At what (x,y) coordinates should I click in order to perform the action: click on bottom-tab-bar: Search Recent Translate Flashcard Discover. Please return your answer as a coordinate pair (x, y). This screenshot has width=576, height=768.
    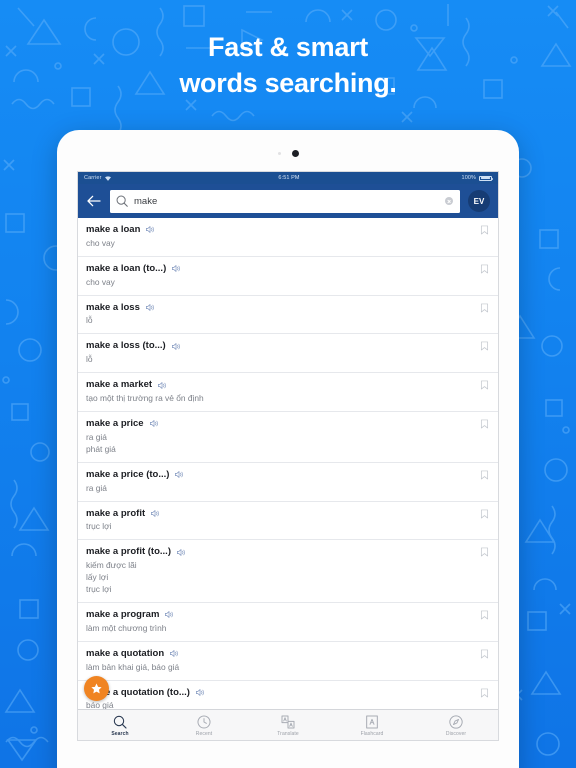
    Looking at the image, I should click on (288, 724).